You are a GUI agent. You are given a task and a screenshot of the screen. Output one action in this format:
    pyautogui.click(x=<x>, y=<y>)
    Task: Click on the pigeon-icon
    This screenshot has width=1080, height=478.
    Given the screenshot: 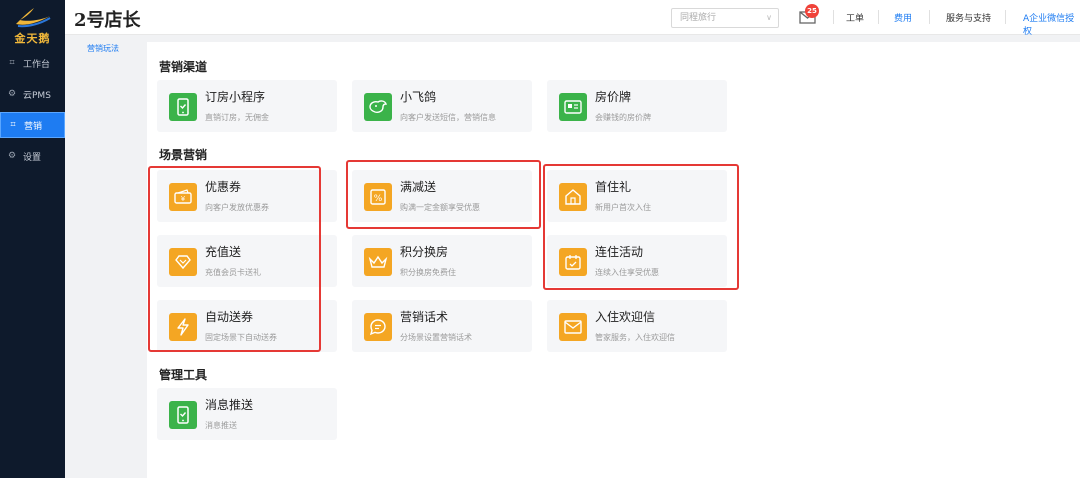 What is the action you would take?
    pyautogui.click(x=378, y=107)
    